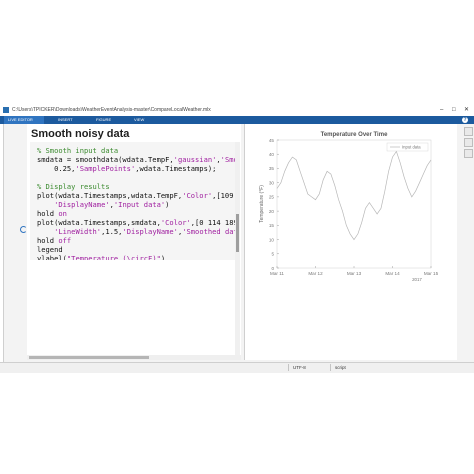 This screenshot has height=474, width=474. I want to click on zoom-icon, so click(468, 142).